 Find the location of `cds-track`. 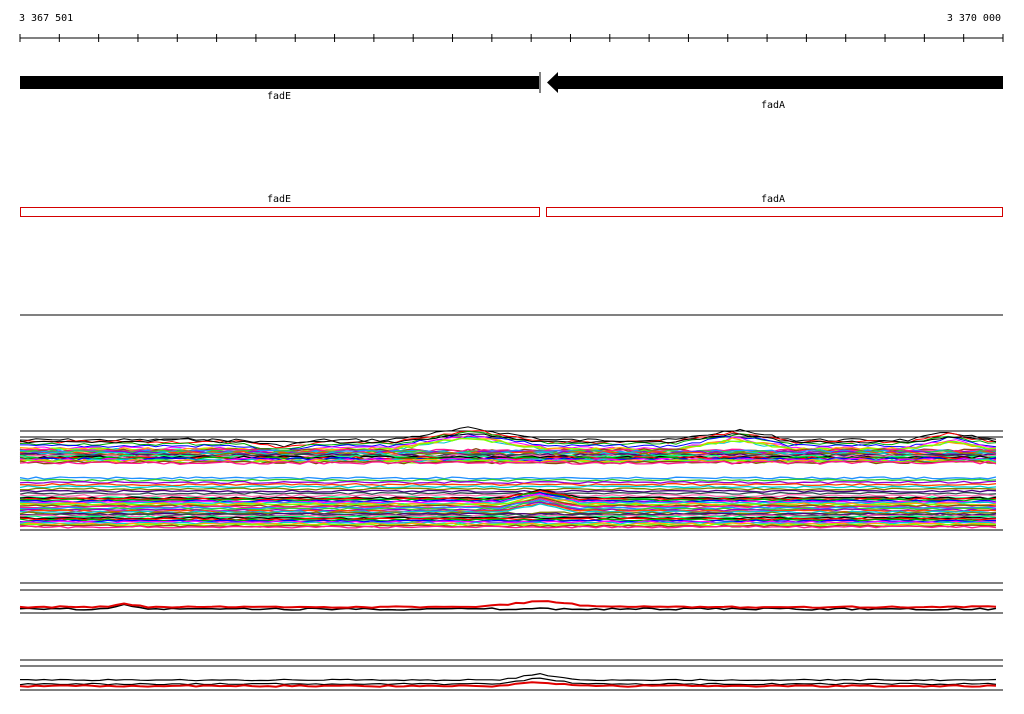

cds-track is located at coordinates (511, 212).